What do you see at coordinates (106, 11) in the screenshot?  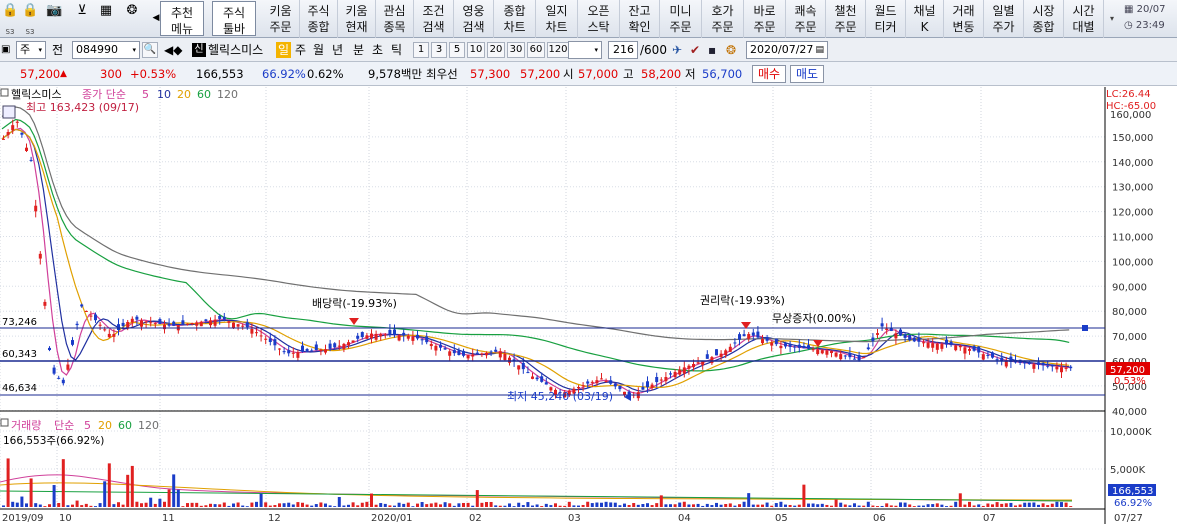 I see `layout-icon: ▦` at bounding box center [106, 11].